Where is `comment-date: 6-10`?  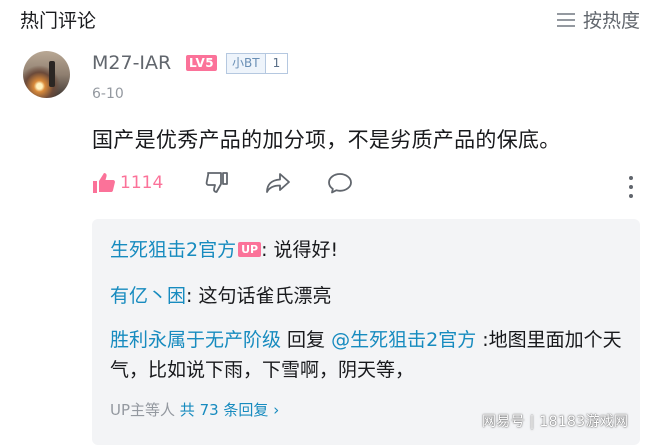
comment-date: 6-10 is located at coordinates (108, 94).